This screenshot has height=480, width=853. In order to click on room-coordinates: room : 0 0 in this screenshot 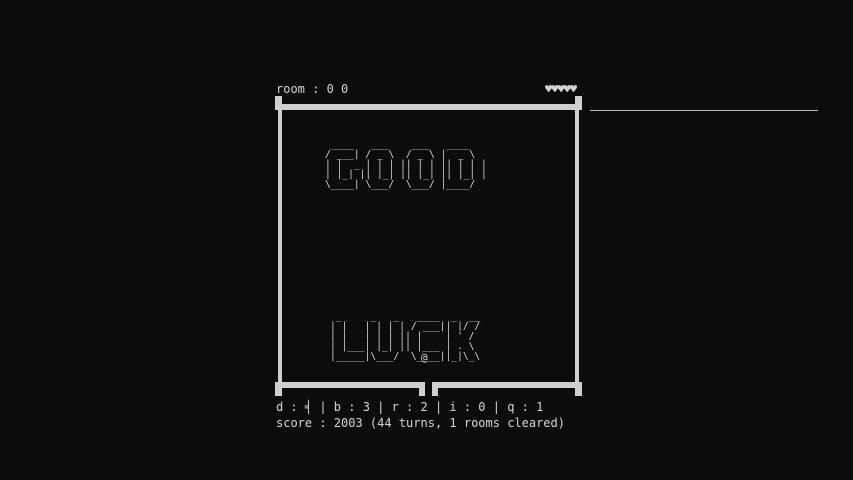, I will do `click(312, 89)`.